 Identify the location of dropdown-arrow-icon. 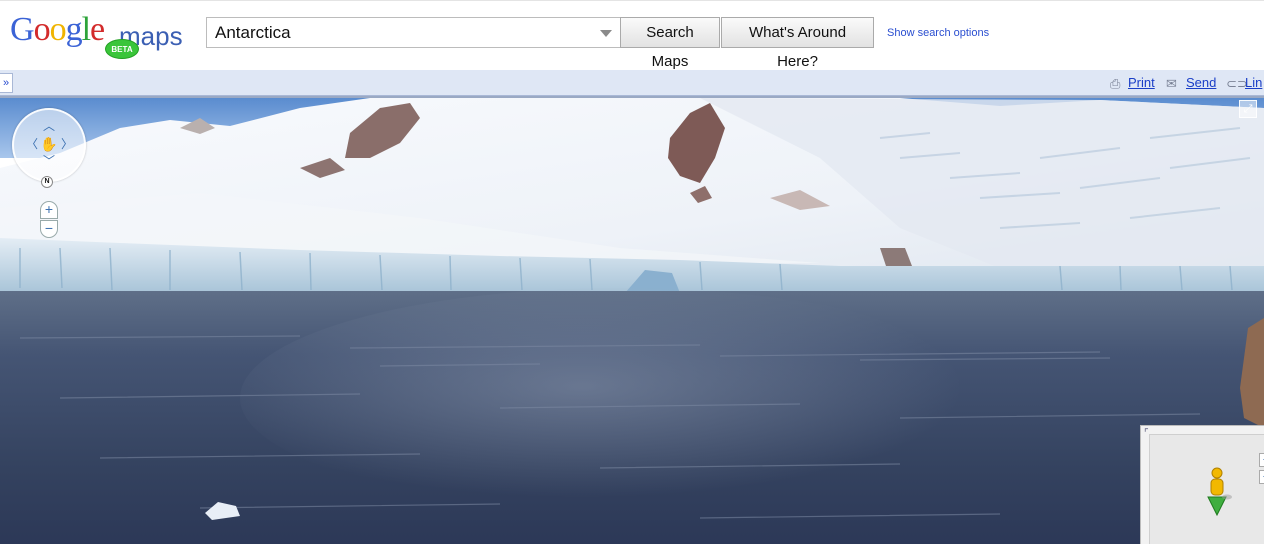
(606, 33).